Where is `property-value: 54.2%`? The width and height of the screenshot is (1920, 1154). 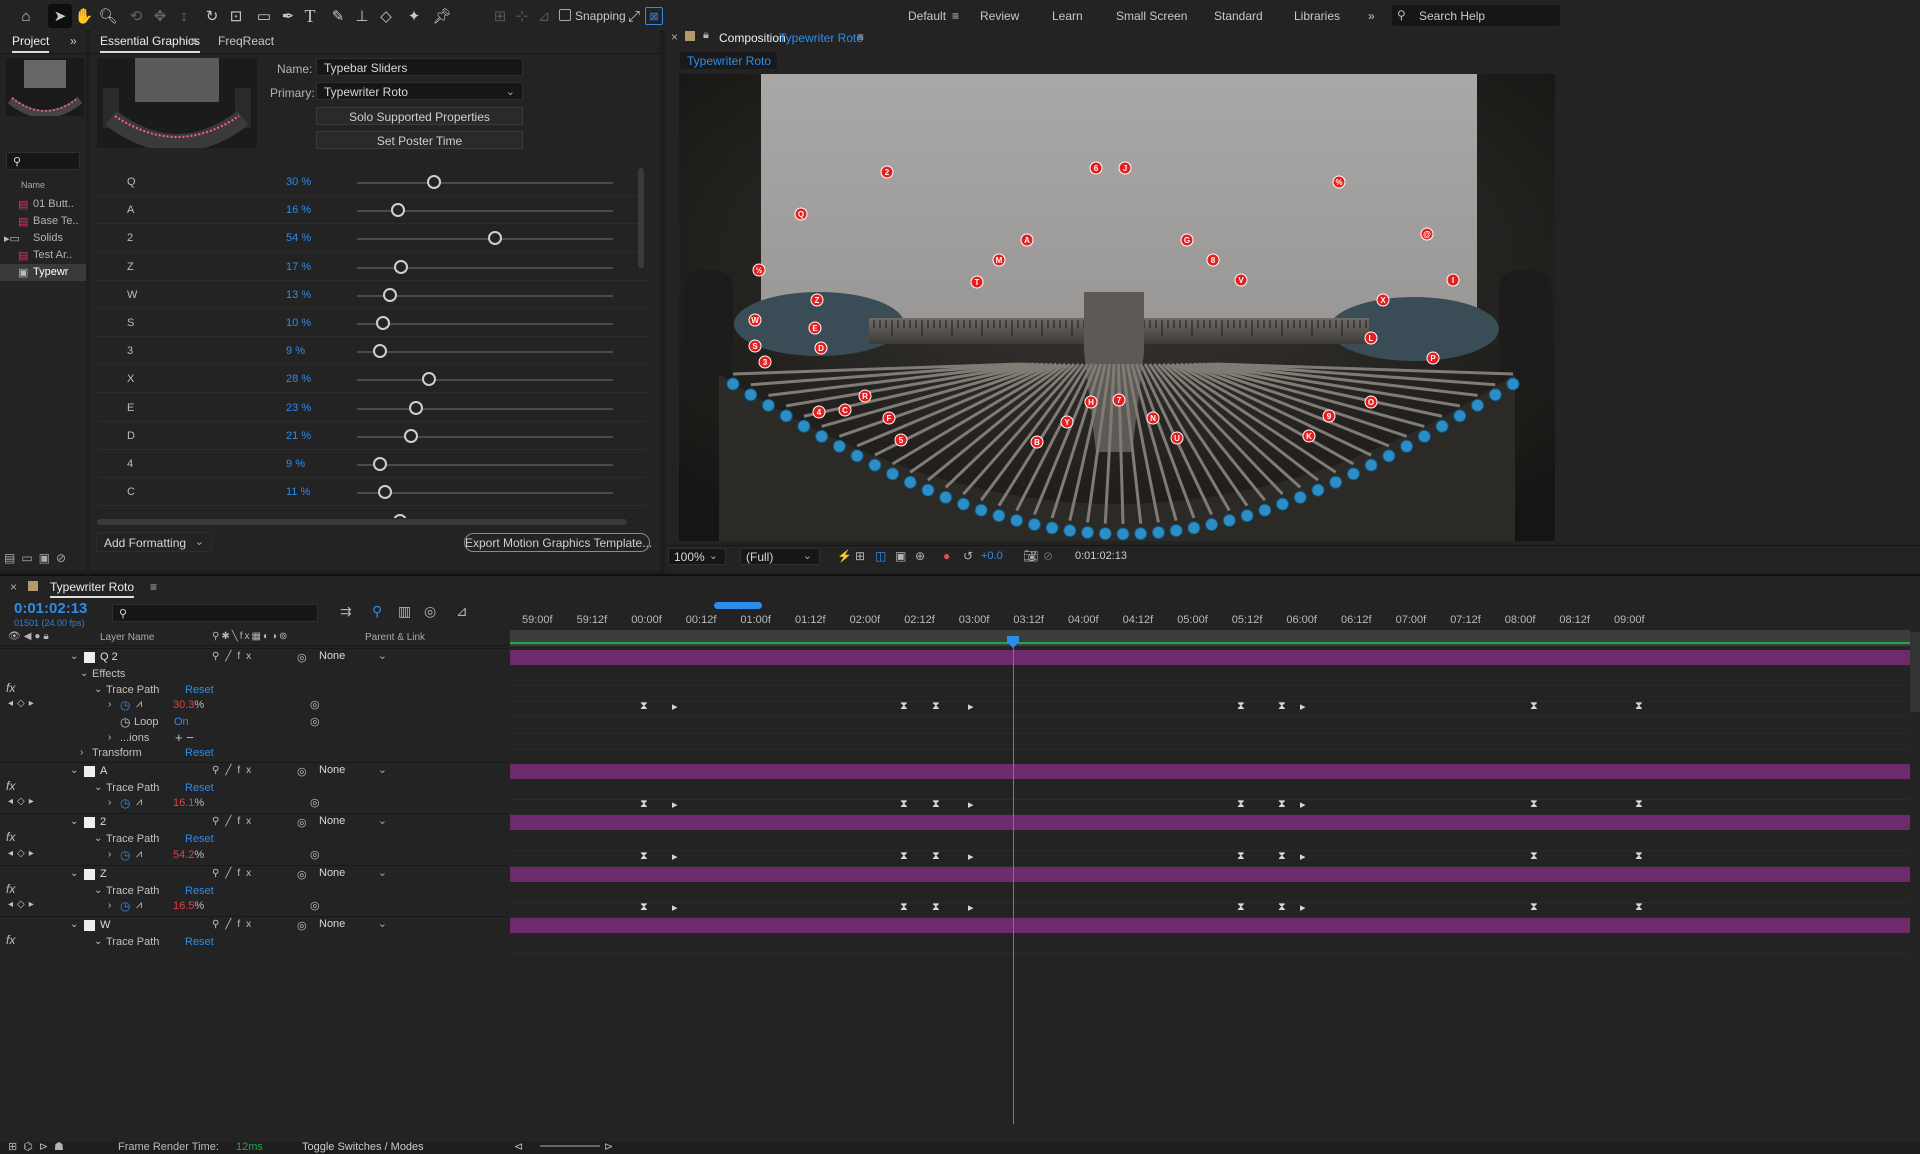
property-value: 54.2% is located at coordinates (188, 855).